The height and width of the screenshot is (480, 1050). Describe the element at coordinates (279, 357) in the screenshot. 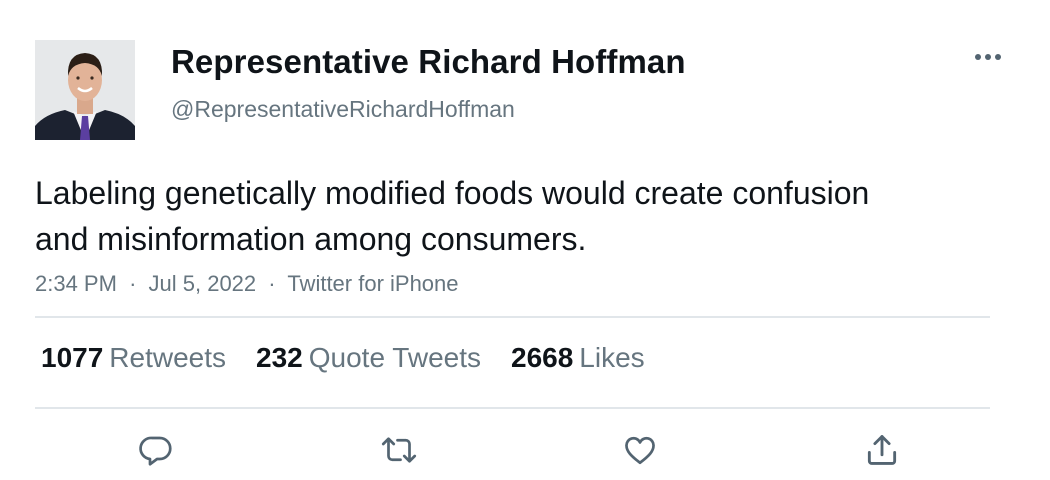

I see `quote-tweets-count: 232` at that location.